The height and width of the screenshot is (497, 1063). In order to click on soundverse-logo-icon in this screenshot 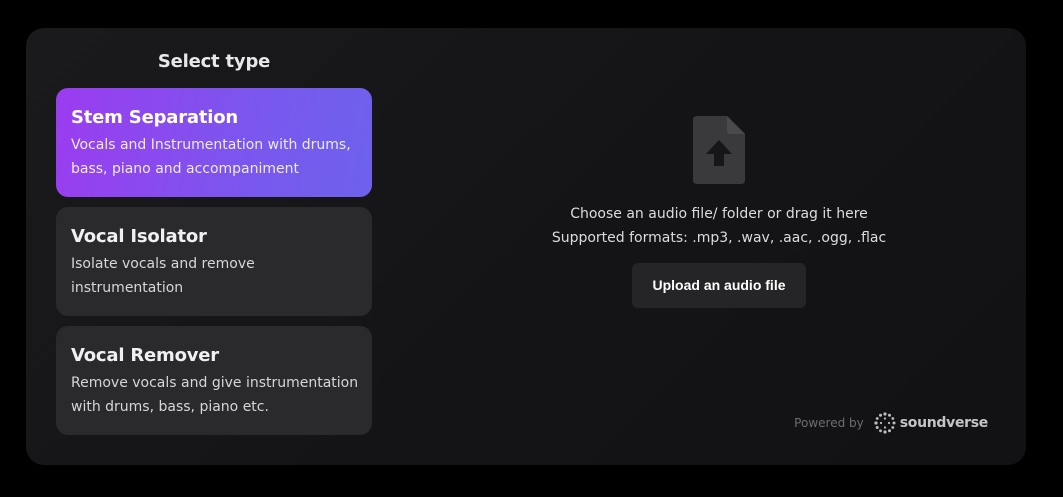, I will do `click(885, 423)`.